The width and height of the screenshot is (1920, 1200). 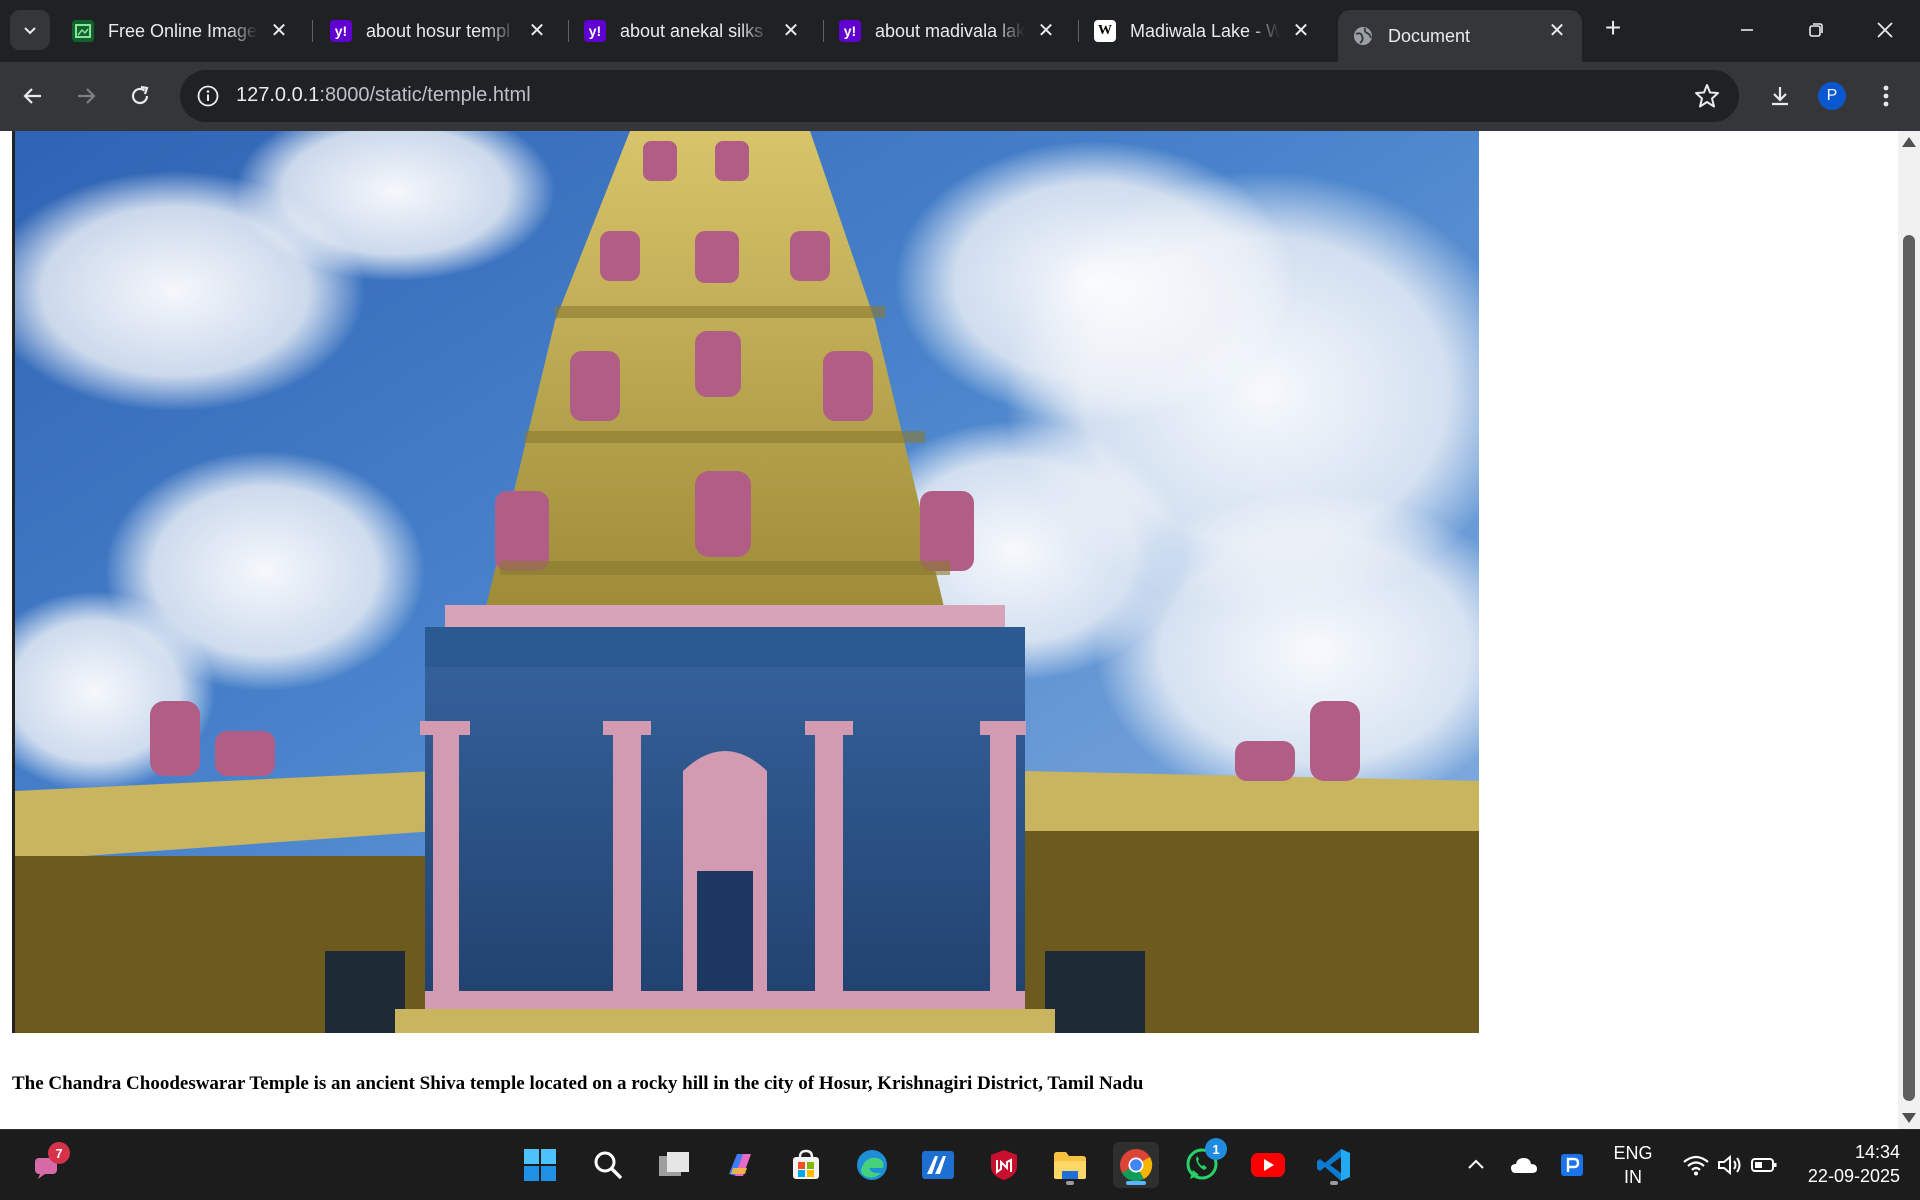 I want to click on tab-about-hosur-temple: y! about hosur templ ✕, so click(x=439, y=31).